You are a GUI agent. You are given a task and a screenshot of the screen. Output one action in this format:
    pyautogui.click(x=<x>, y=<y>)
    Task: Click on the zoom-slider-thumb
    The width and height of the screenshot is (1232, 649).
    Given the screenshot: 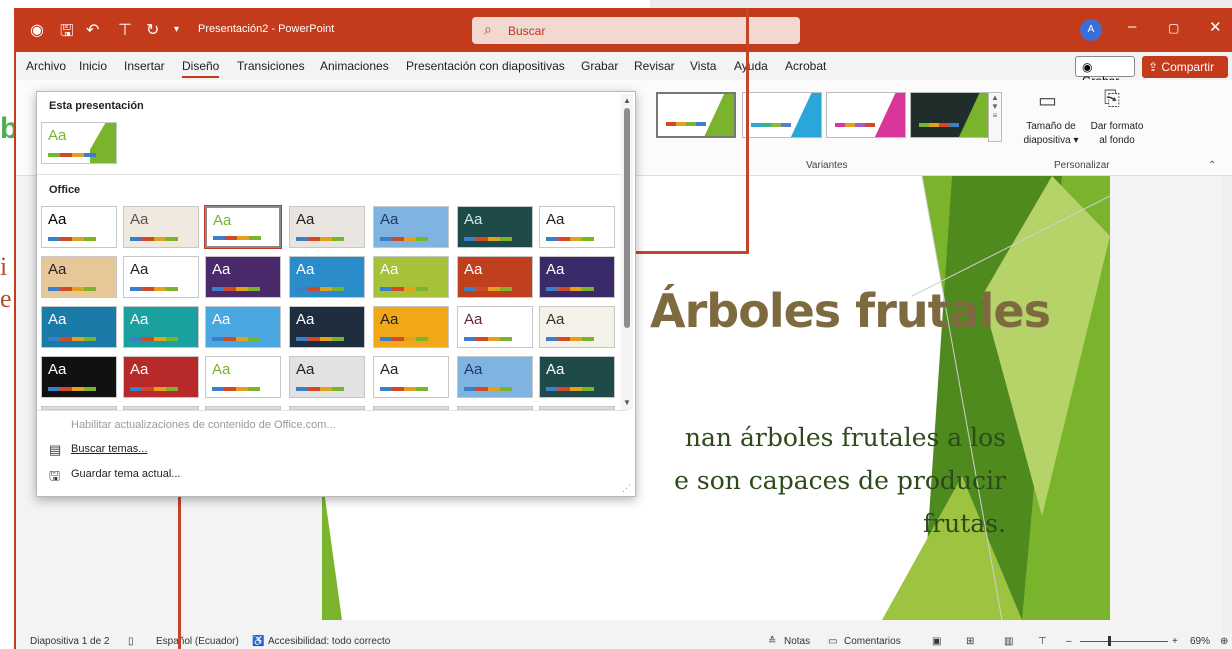 What is the action you would take?
    pyautogui.click(x=1109, y=641)
    